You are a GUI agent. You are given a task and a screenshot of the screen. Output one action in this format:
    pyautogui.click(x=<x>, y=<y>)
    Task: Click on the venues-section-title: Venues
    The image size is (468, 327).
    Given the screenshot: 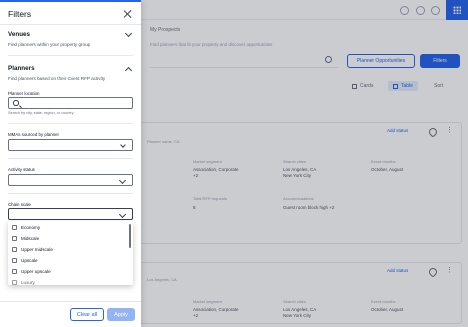 What is the action you would take?
    pyautogui.click(x=19, y=34)
    